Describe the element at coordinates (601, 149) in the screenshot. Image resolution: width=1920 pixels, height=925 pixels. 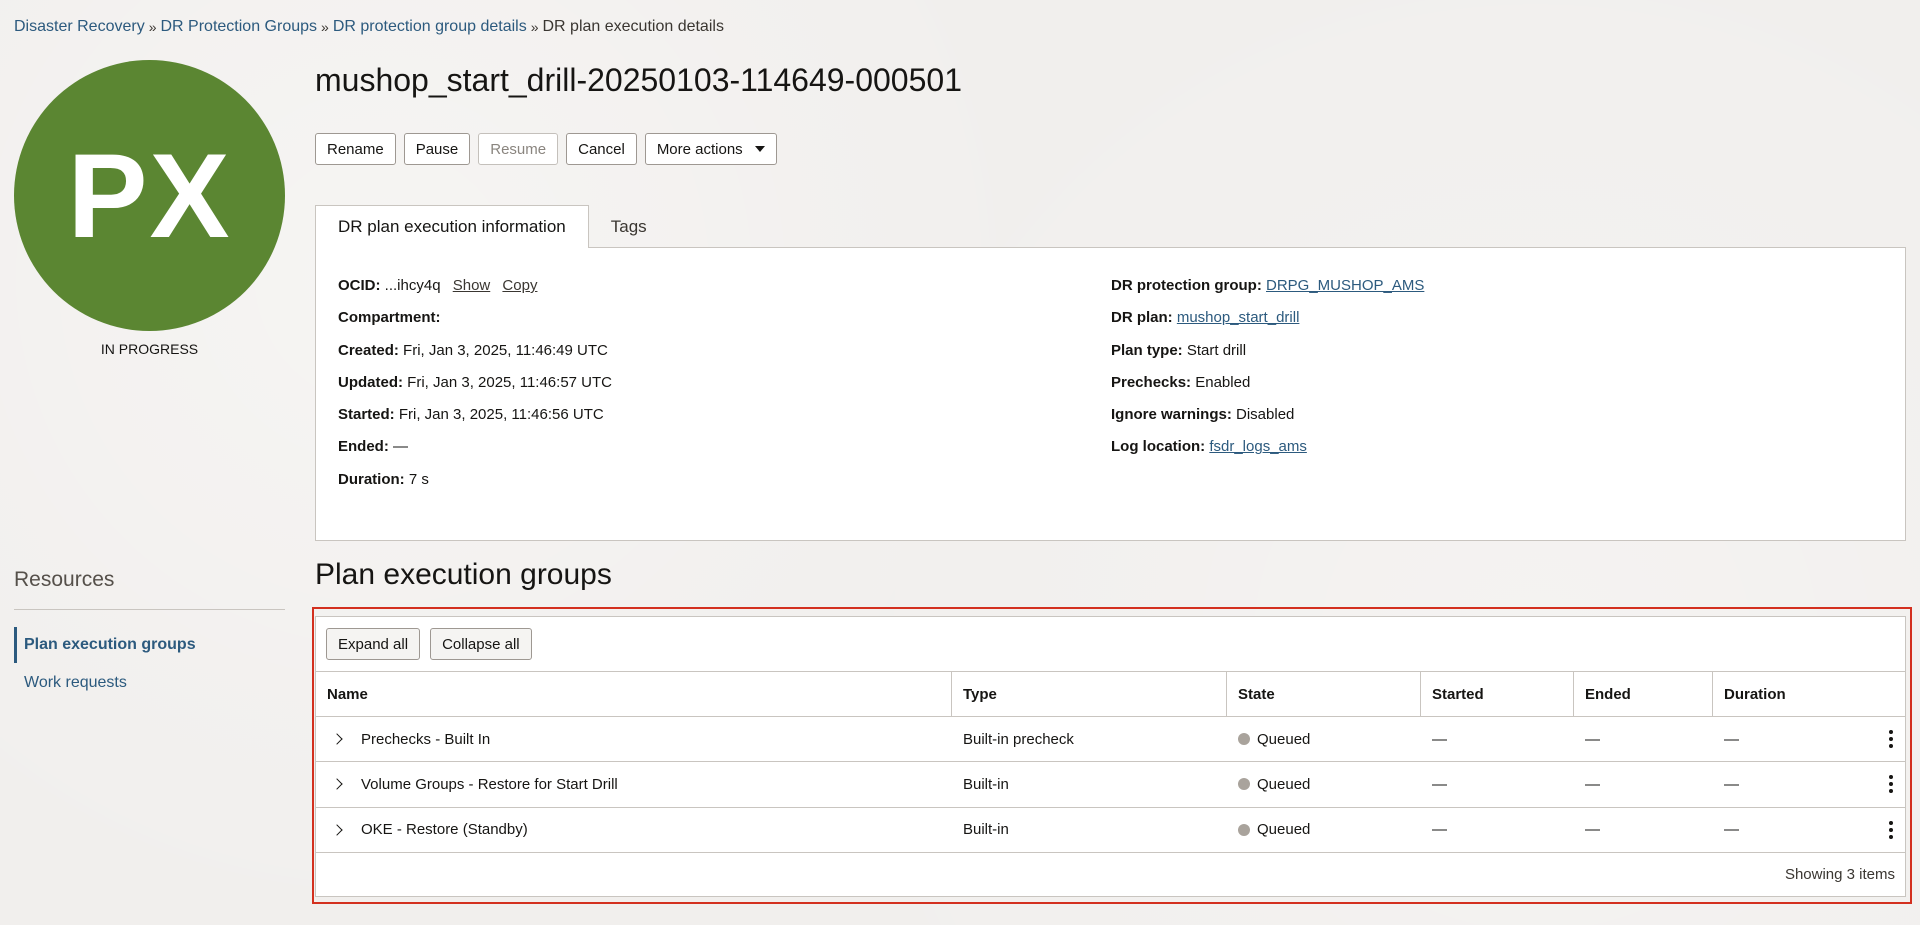
I see `cancel-button: Cancel` at that location.